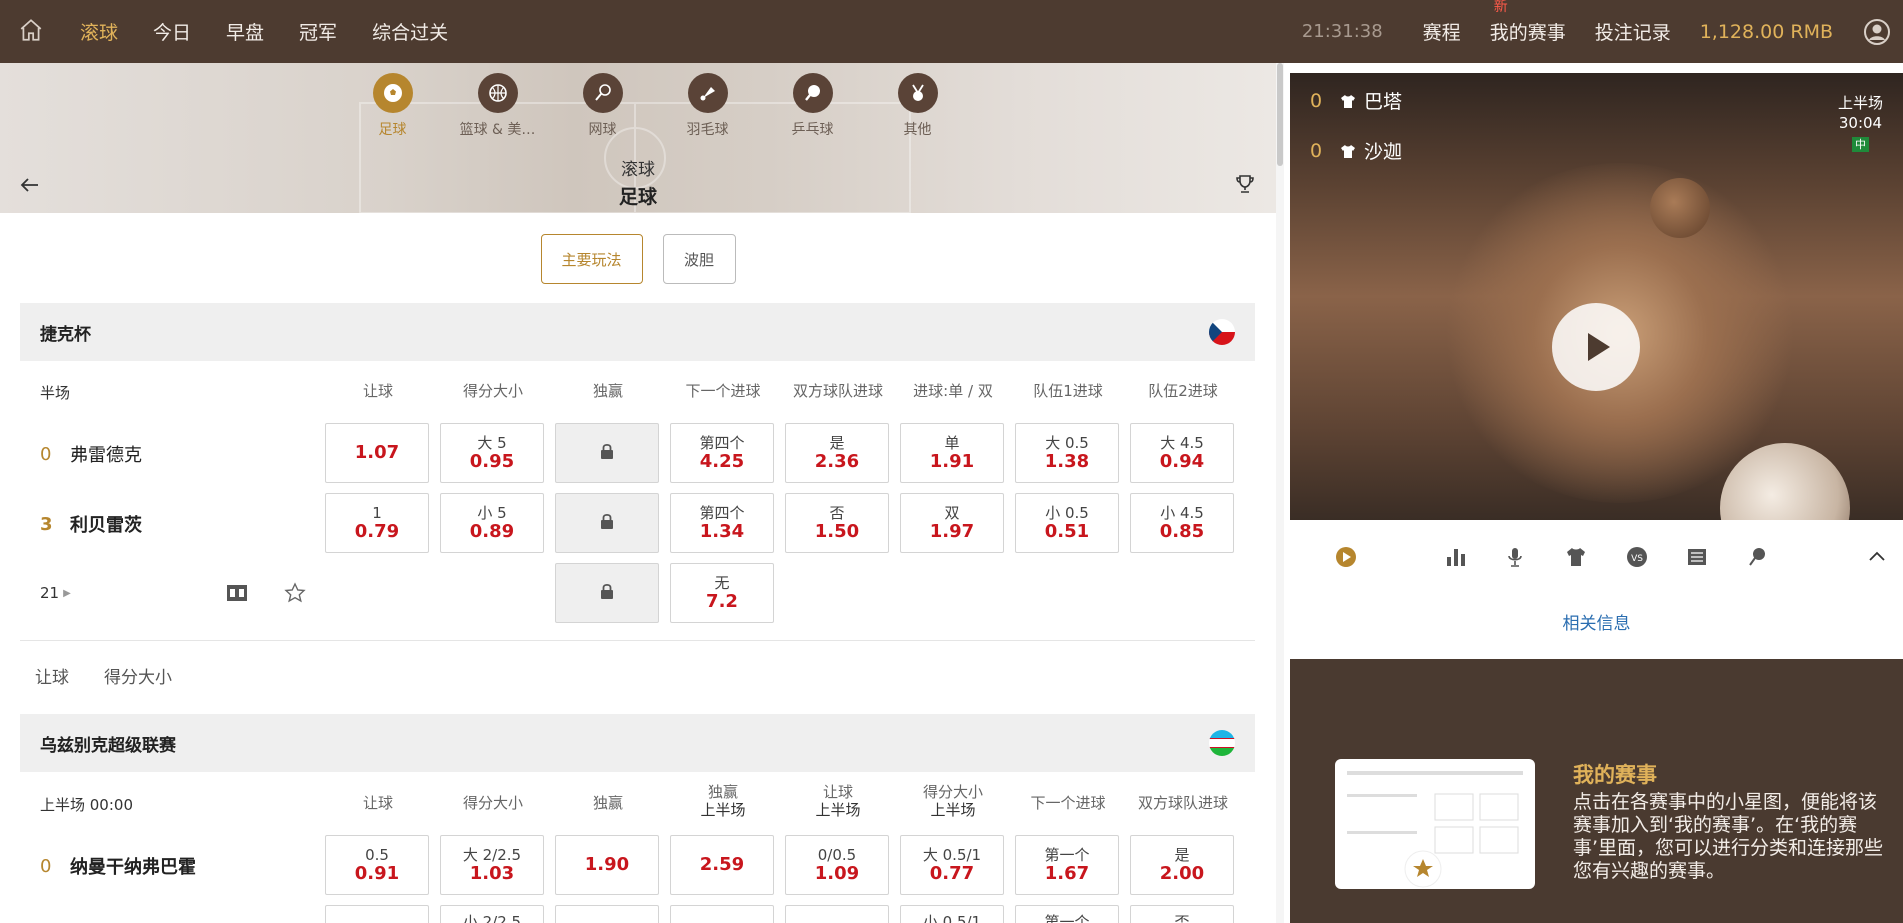  What do you see at coordinates (410, 31) in the screenshot?
I see `nav-parlay: 综合过关` at bounding box center [410, 31].